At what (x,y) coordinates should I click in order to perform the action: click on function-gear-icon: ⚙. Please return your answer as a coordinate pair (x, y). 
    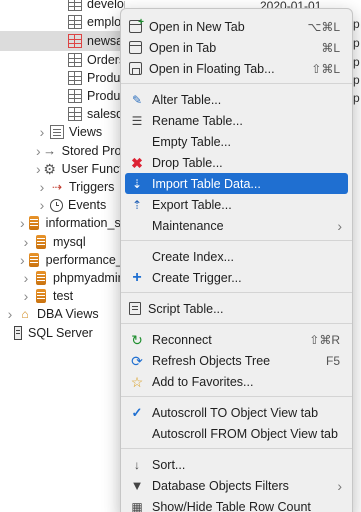
    Looking at the image, I should click on (49, 169).